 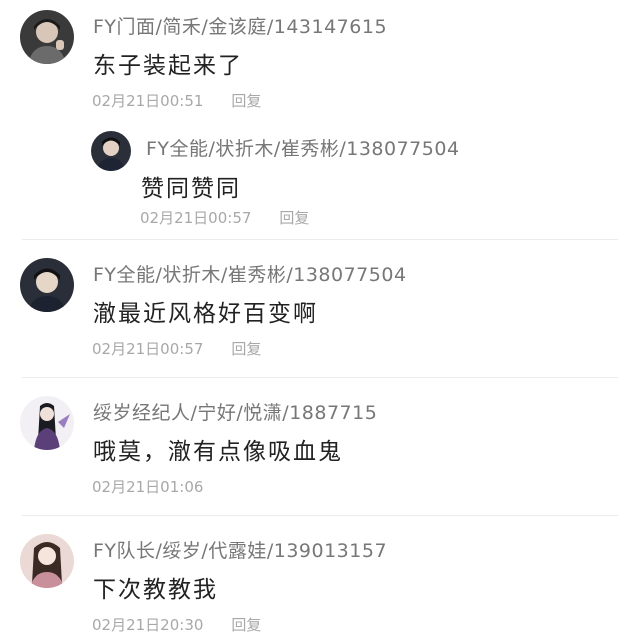 What do you see at coordinates (148, 625) in the screenshot?
I see `comment-time: 02月21日20:30` at bounding box center [148, 625].